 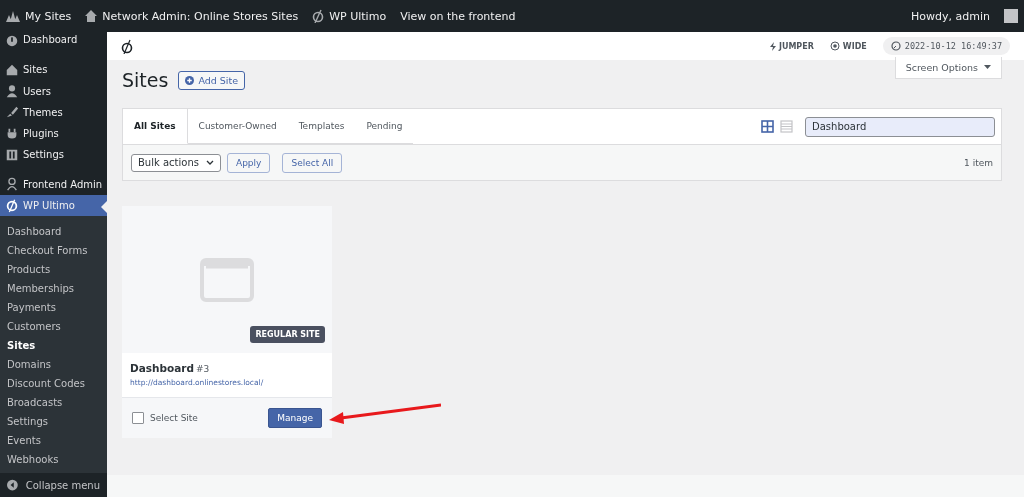 I want to click on admin-bar-link: Network Admin: Online Stores Sites, so click(x=192, y=16).